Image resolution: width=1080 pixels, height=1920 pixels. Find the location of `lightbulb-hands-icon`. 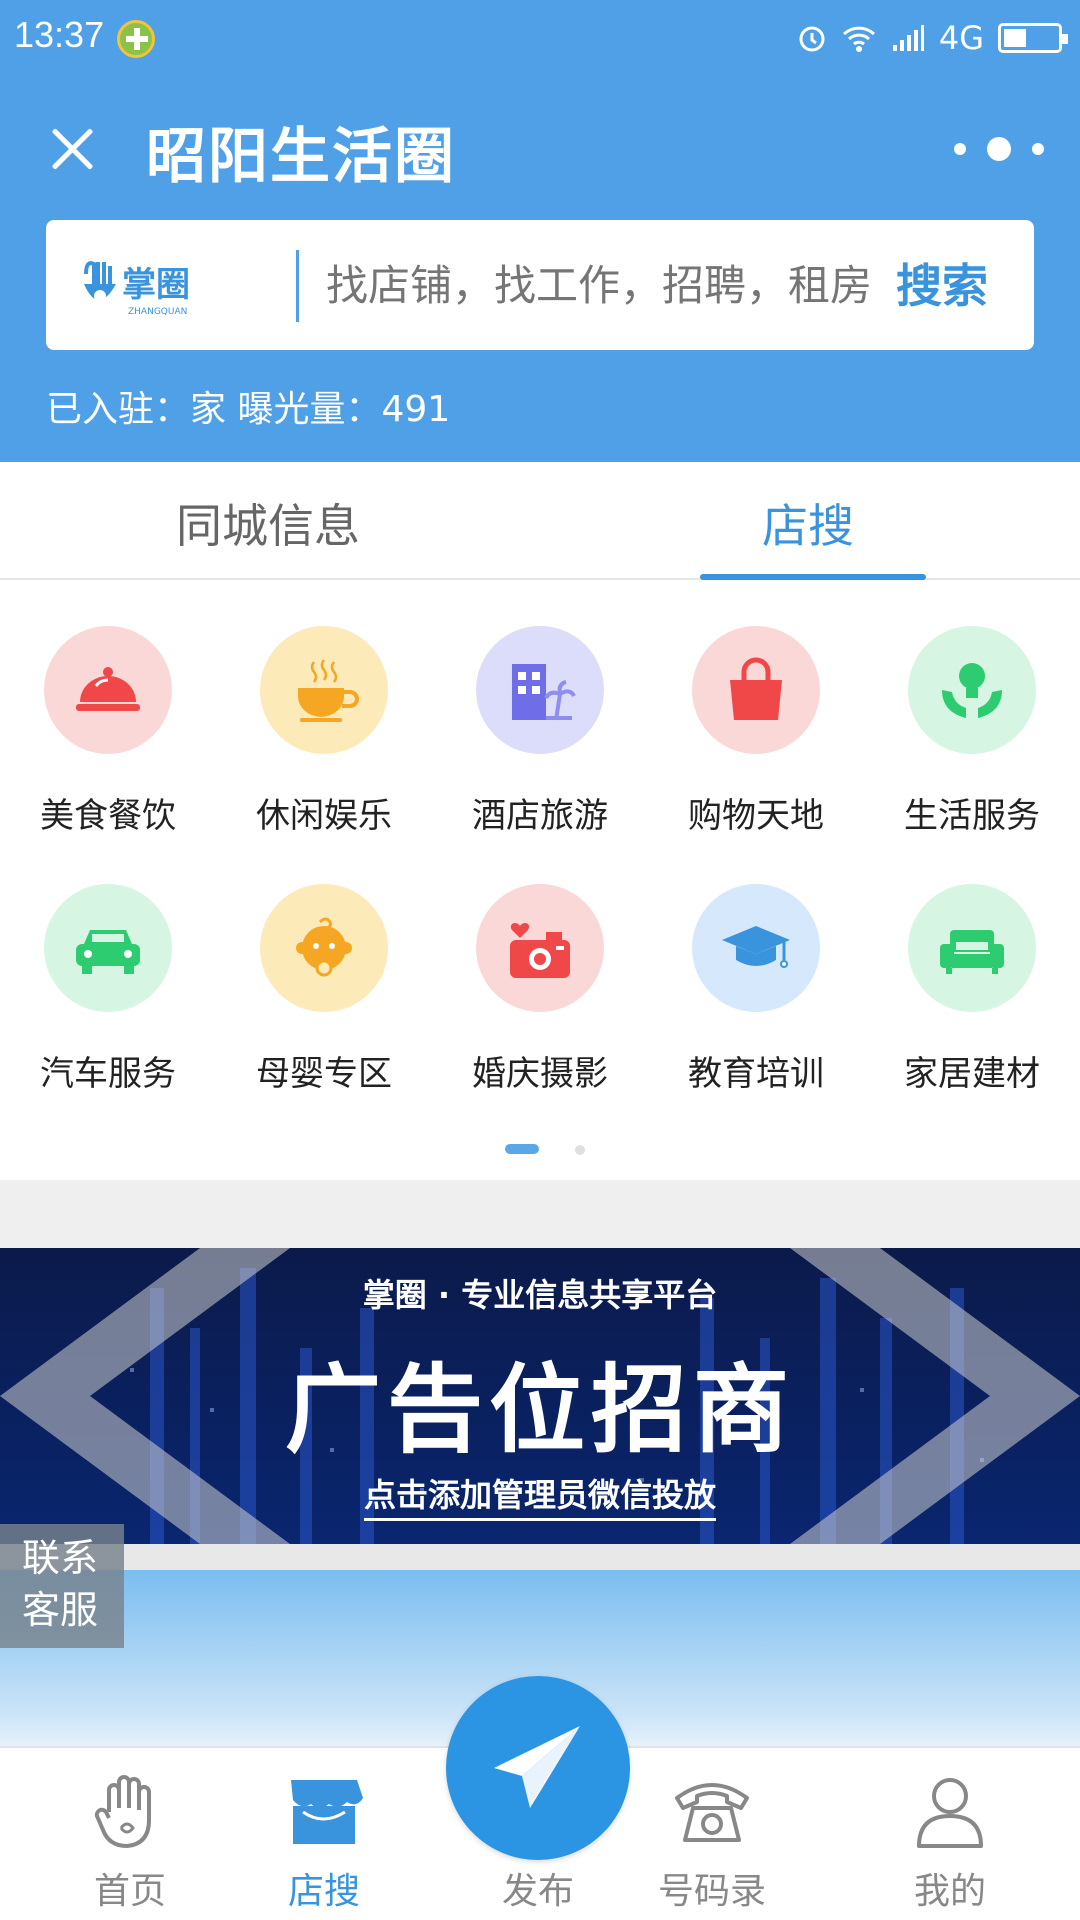

lightbulb-hands-icon is located at coordinates (972, 690).